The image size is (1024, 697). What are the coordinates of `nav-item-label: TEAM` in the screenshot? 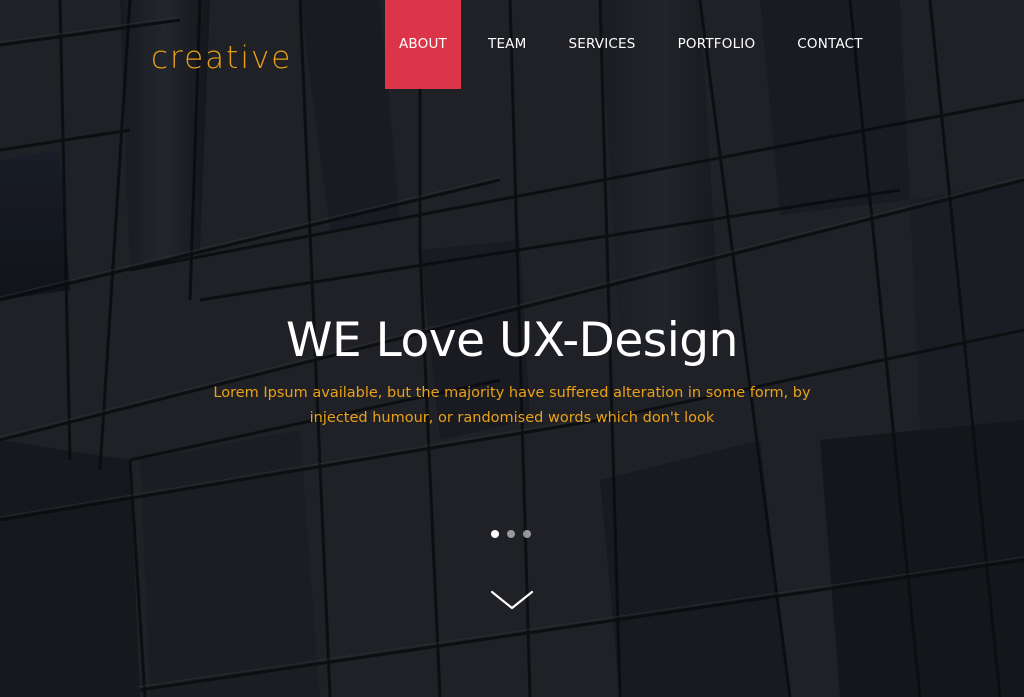 It's located at (507, 43).